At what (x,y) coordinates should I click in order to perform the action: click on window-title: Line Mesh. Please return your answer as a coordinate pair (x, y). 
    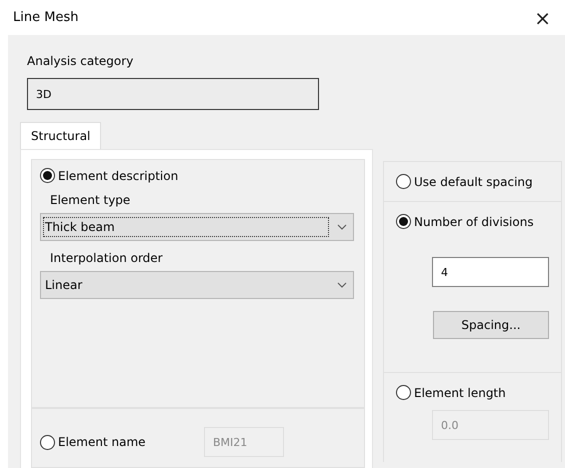
    Looking at the image, I should click on (45, 17).